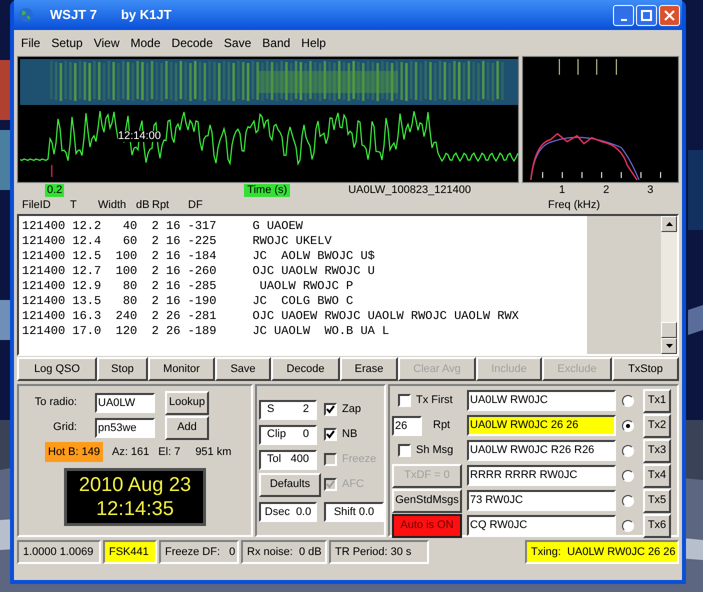 Image resolution: width=703 pixels, height=592 pixels. Describe the element at coordinates (188, 286) in the screenshot. I see `decoded-line: 121400 12.9 80 2 16 -285 UAOLW RWOJC P` at that location.